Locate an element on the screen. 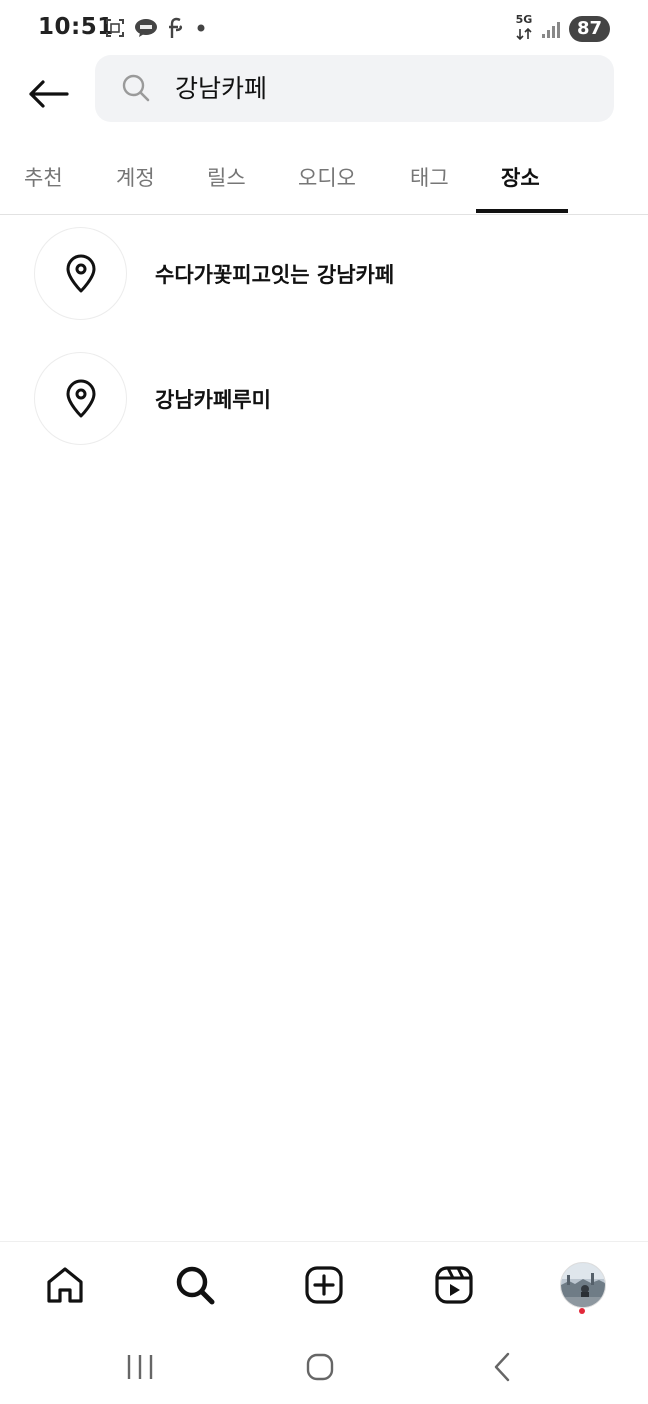  place-result-item: 수다가꽃피고잇는 강남카페 is located at coordinates (324, 282).